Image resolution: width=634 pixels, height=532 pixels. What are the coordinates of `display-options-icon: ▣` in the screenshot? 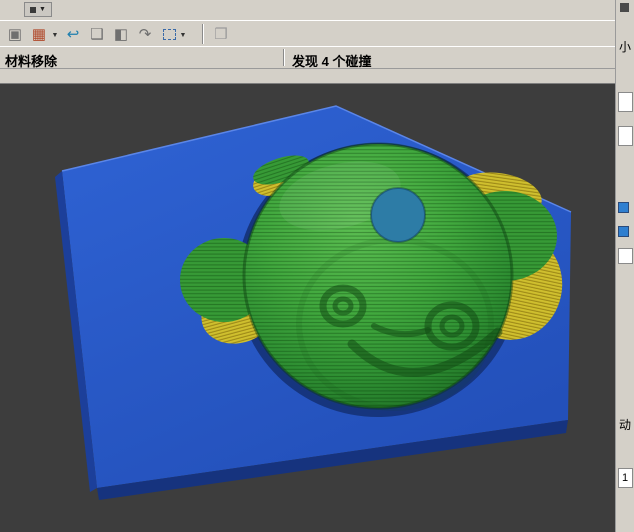 It's located at (15, 34).